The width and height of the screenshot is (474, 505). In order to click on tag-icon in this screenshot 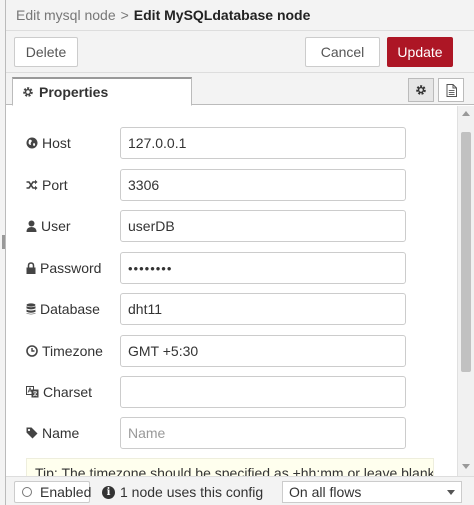, I will do `click(32, 433)`.